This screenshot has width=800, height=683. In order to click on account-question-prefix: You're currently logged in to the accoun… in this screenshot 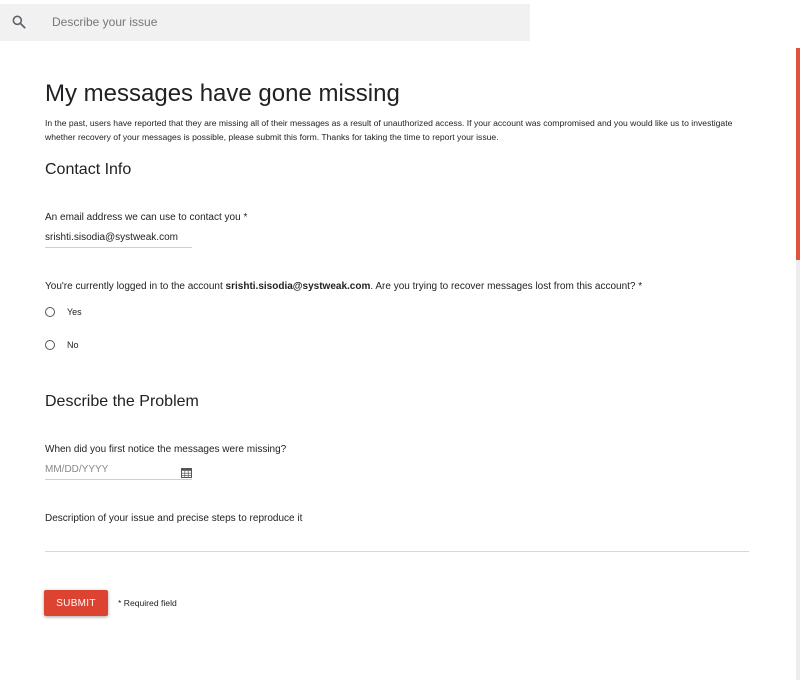, I will do `click(135, 286)`.